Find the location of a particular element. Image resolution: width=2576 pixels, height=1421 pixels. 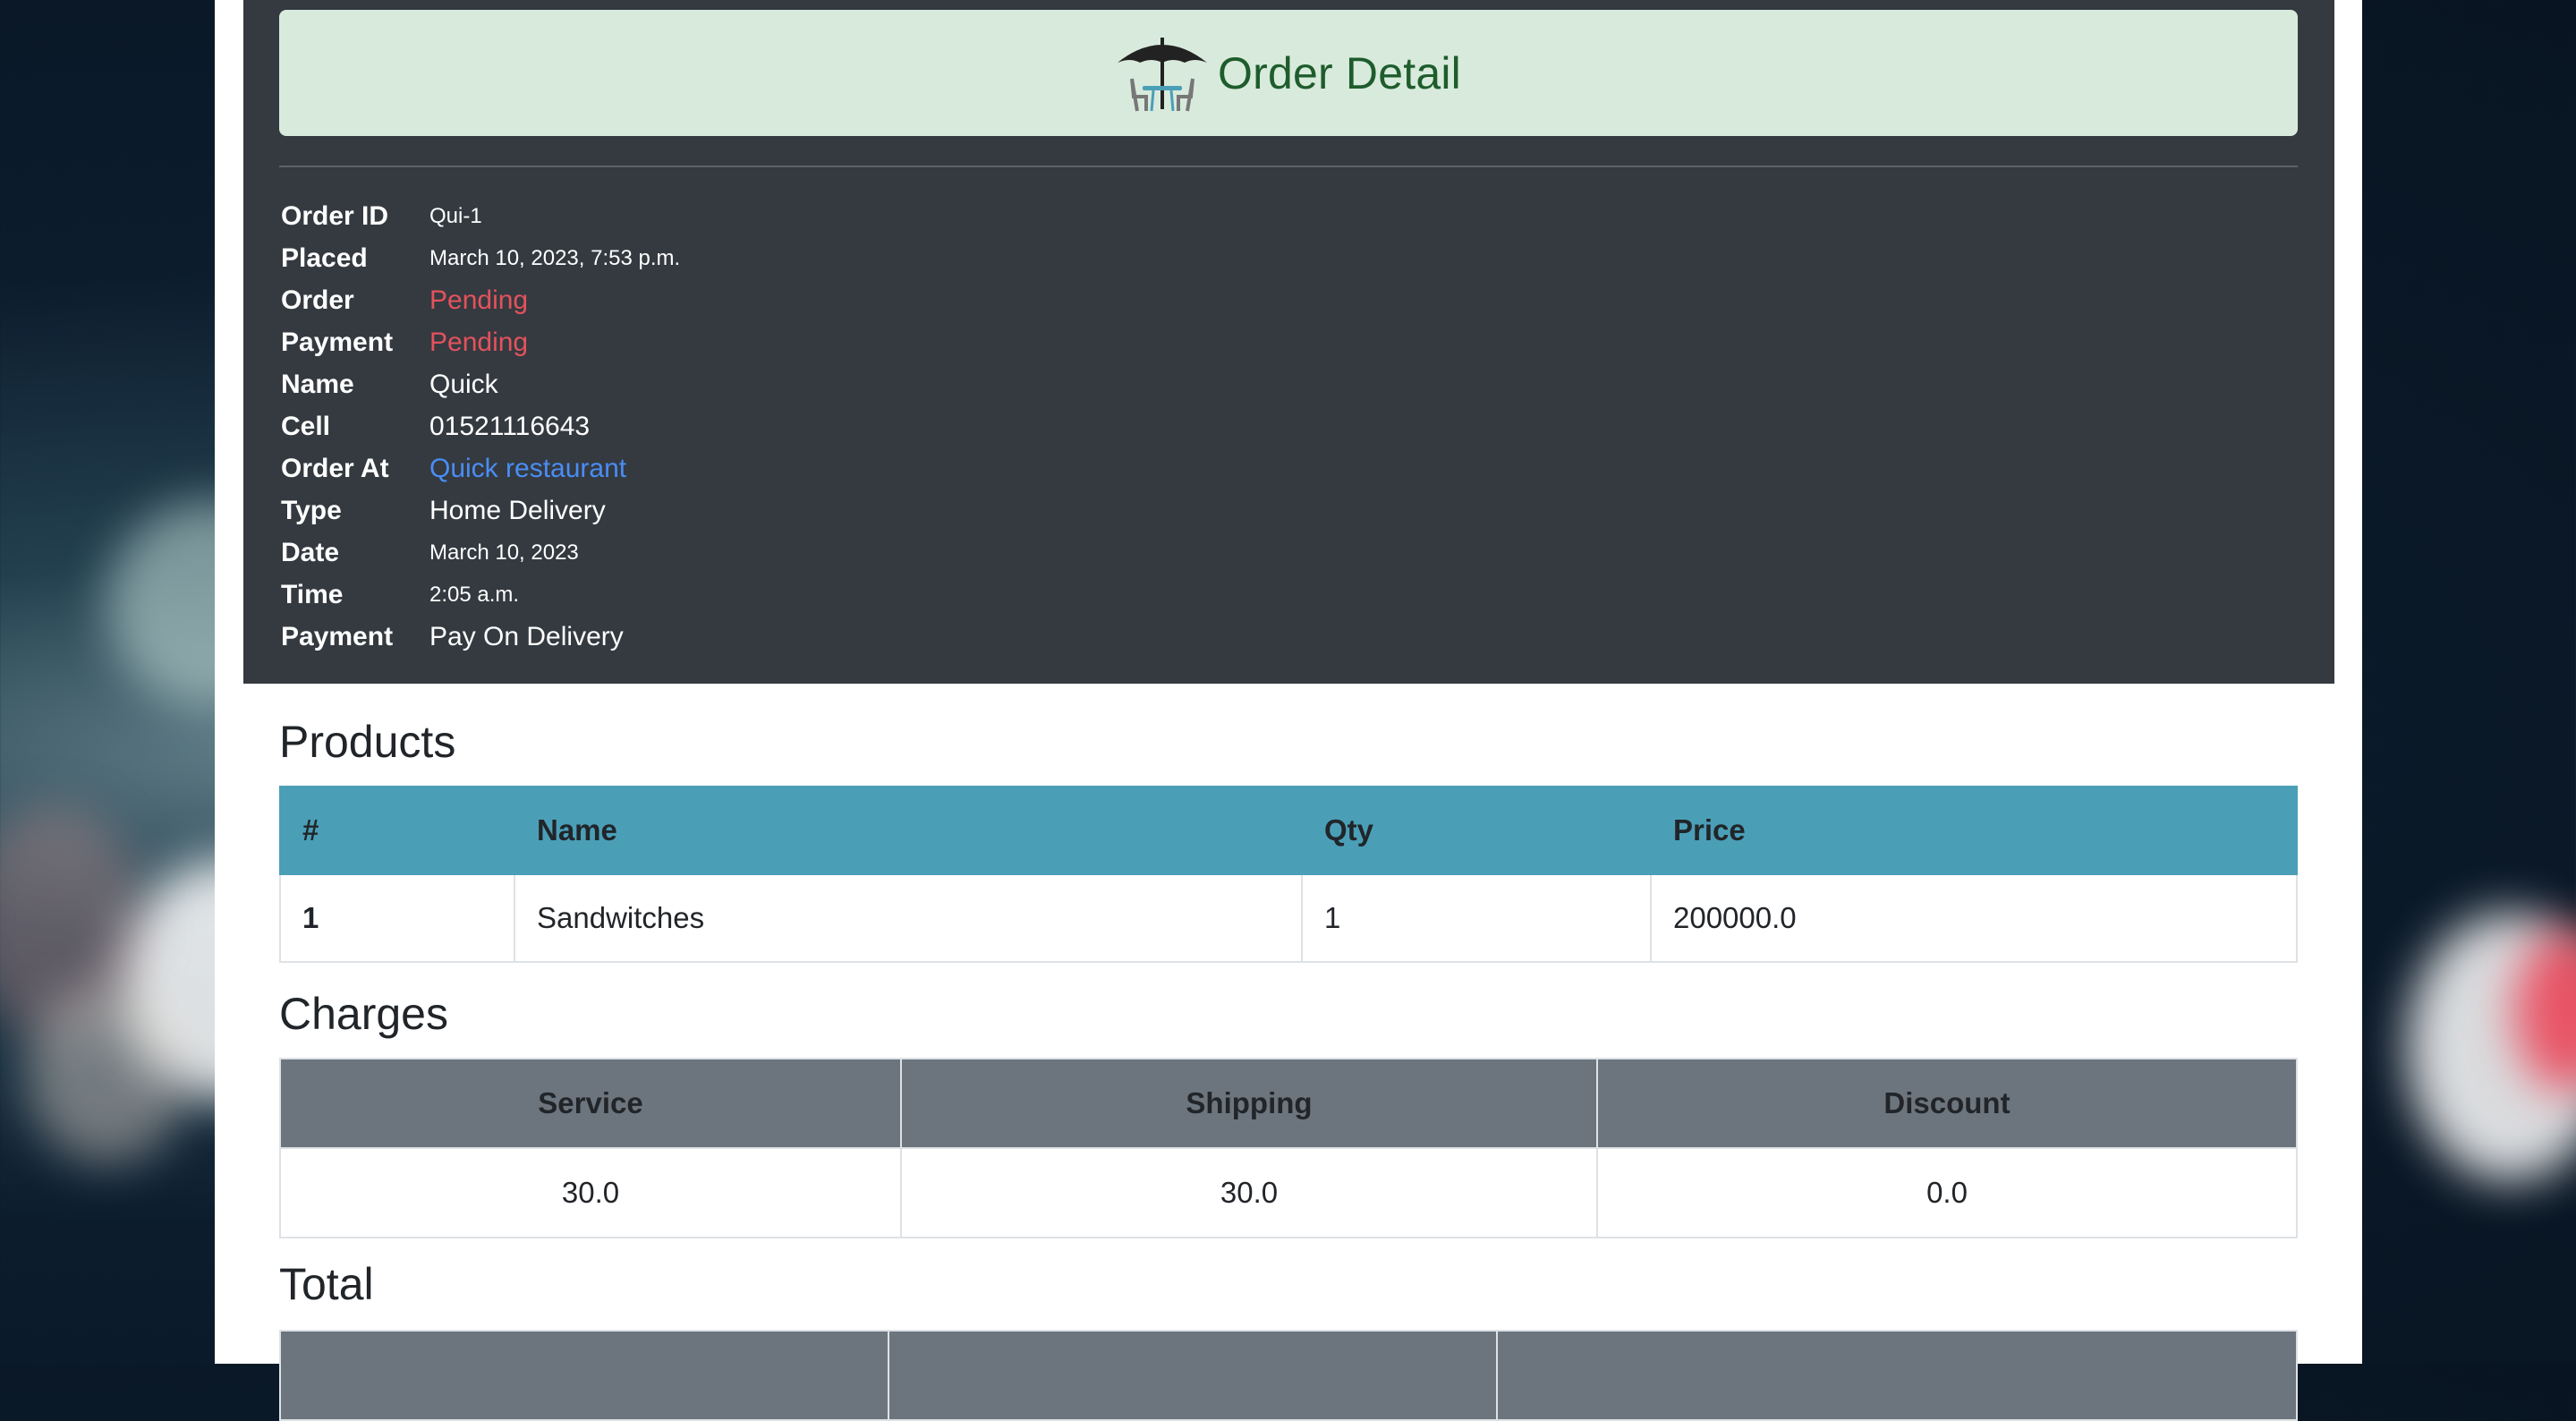

product-price: 200000.0 is located at coordinates (1974, 918).